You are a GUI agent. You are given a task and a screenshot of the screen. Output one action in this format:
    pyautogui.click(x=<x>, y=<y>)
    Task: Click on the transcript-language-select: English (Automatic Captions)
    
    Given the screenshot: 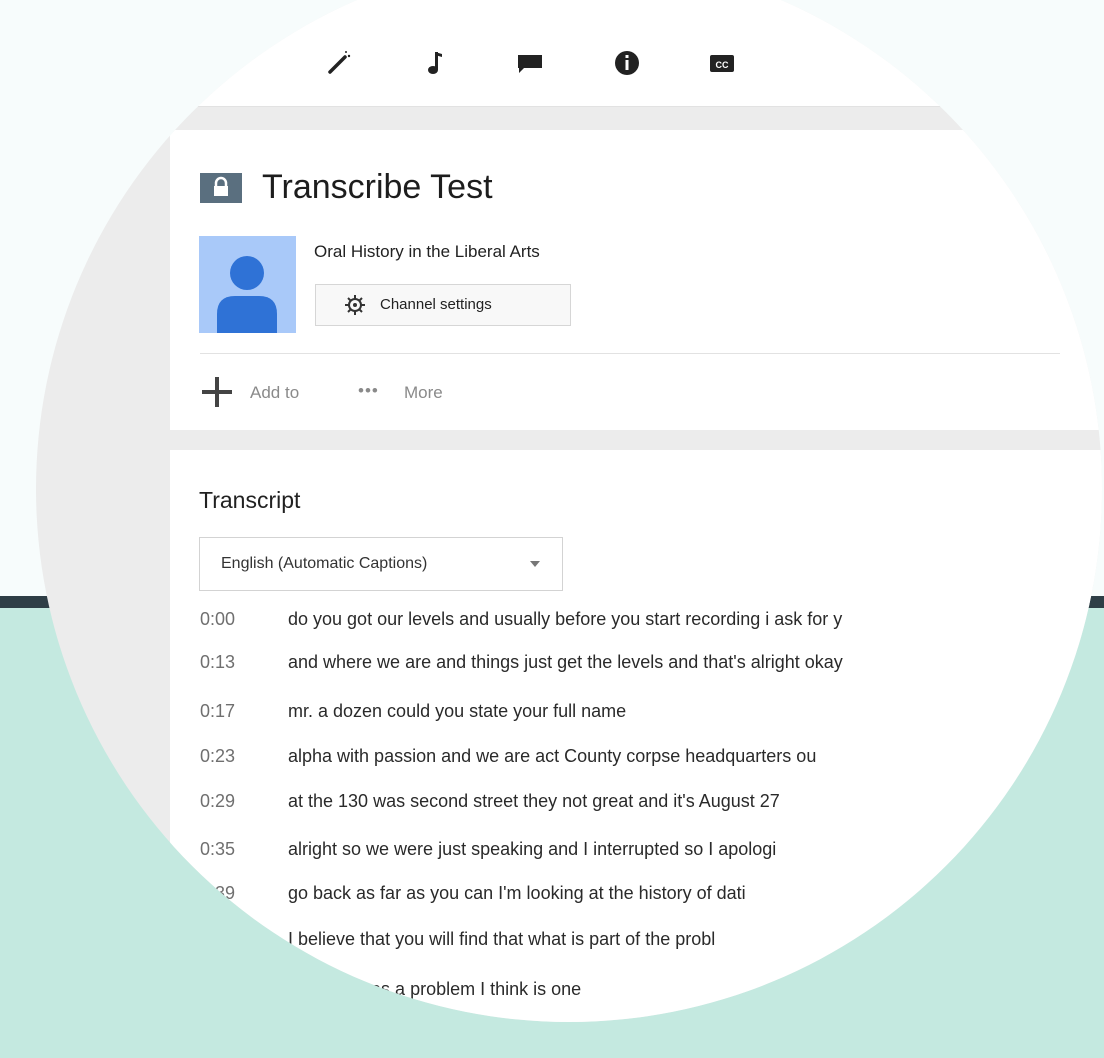 What is the action you would take?
    pyautogui.click(x=381, y=564)
    